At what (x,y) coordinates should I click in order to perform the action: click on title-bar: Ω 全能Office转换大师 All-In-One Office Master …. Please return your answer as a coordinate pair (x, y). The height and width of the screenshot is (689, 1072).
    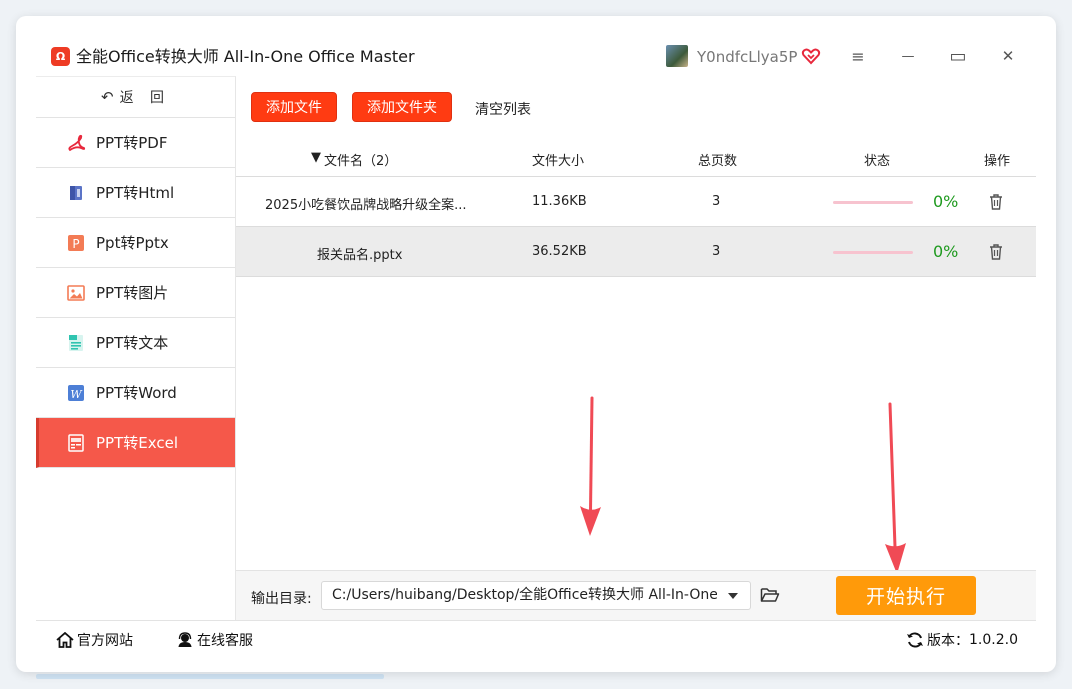
    Looking at the image, I should click on (536, 46).